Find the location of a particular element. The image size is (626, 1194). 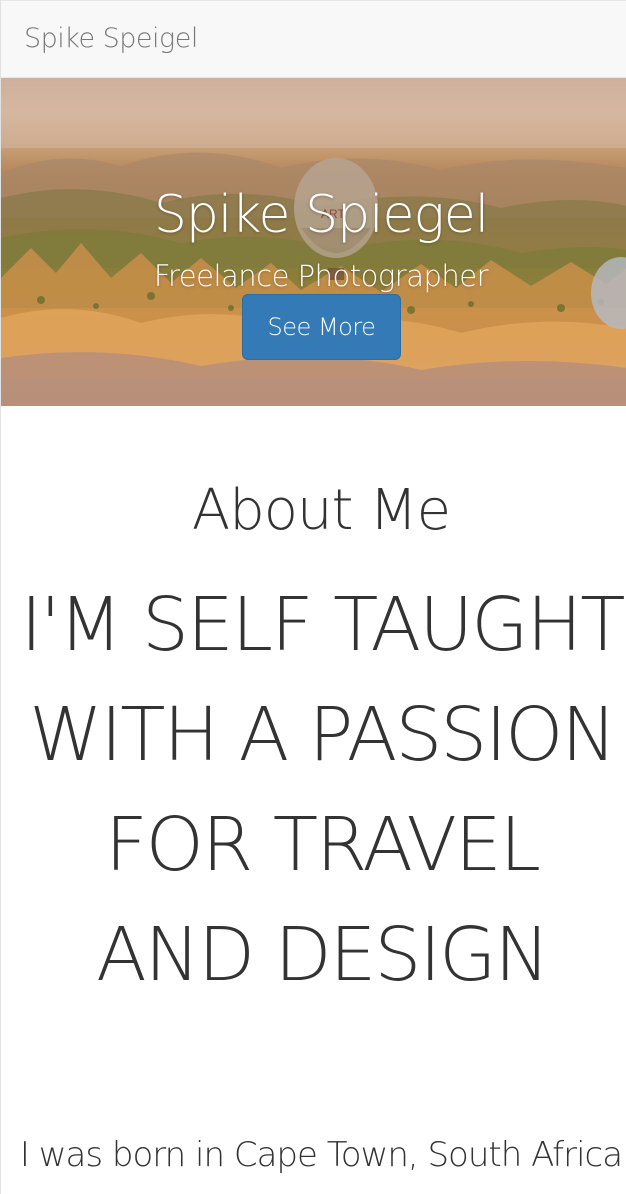

about-heading: About Me is located at coordinates (321, 510).